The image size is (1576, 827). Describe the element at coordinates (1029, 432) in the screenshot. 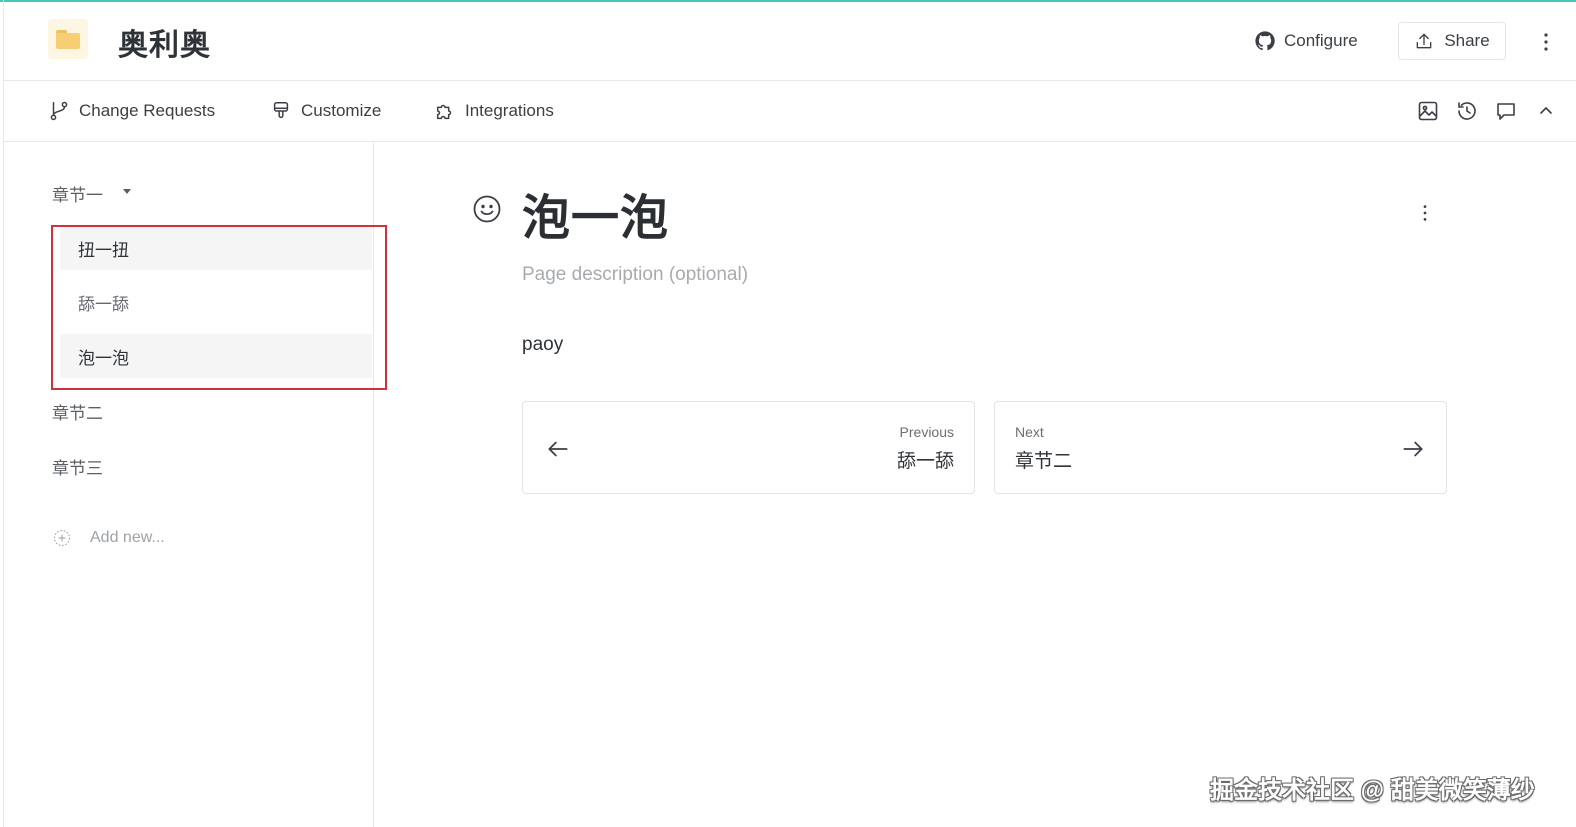

I see `next-label: Next` at that location.